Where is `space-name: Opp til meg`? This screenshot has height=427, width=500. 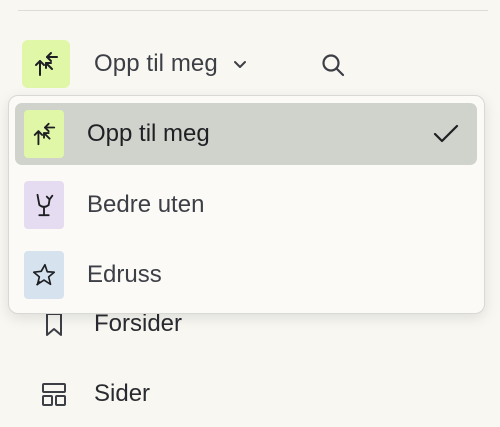 space-name: Opp til meg is located at coordinates (156, 63).